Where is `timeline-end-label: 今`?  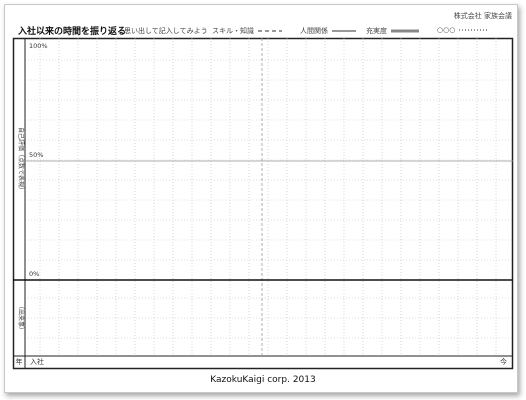
timeline-end-label: 今 is located at coordinates (503, 361).